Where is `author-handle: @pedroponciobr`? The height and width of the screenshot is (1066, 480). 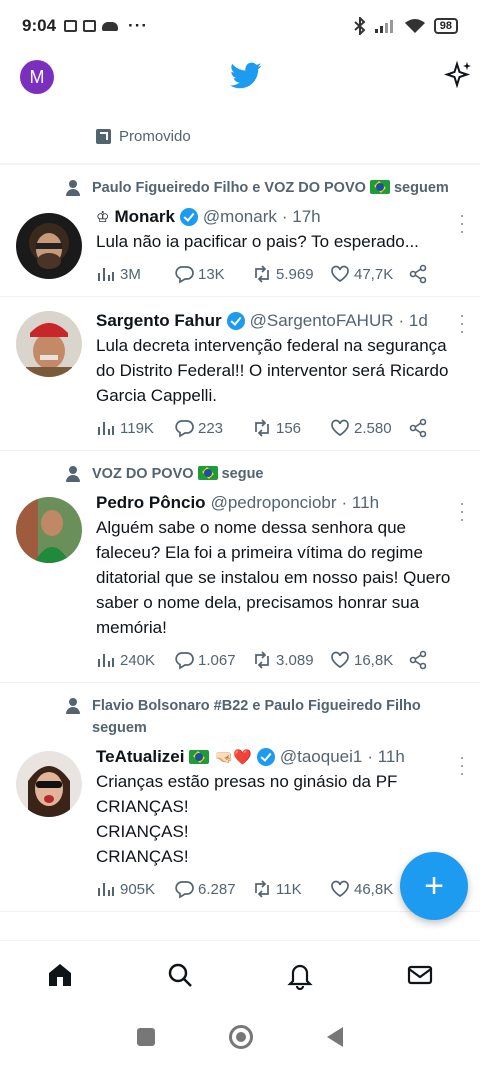 author-handle: @pedroponciobr is located at coordinates (274, 503).